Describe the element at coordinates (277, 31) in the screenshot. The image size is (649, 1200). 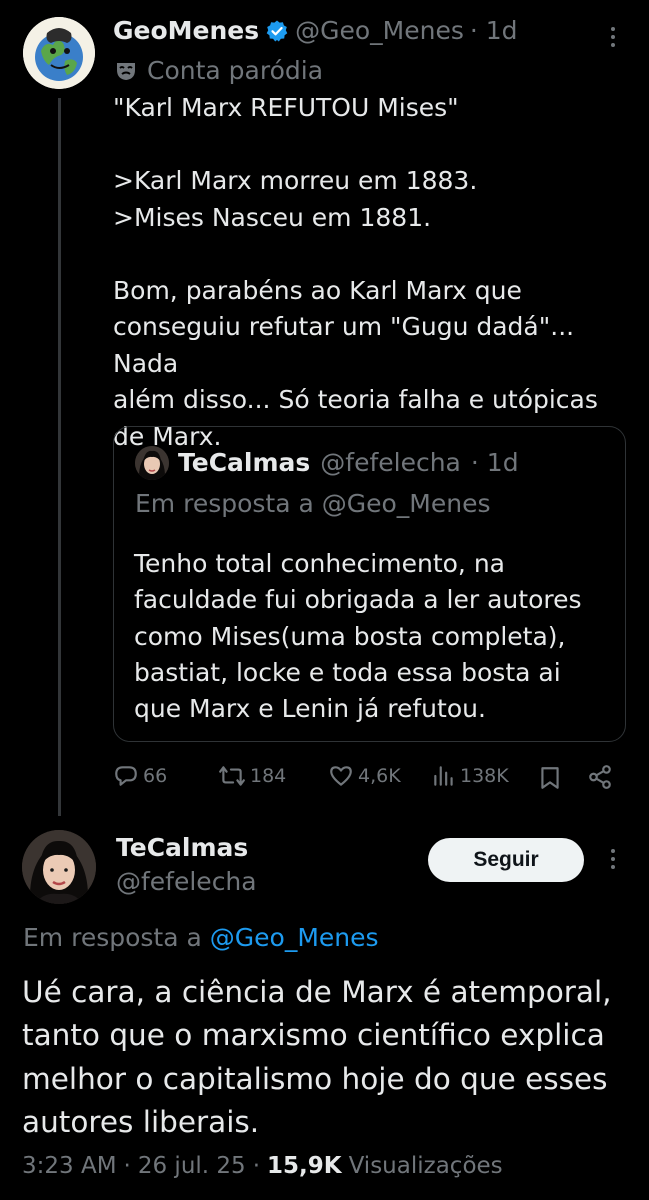
I see `verified-badge-icon` at that location.